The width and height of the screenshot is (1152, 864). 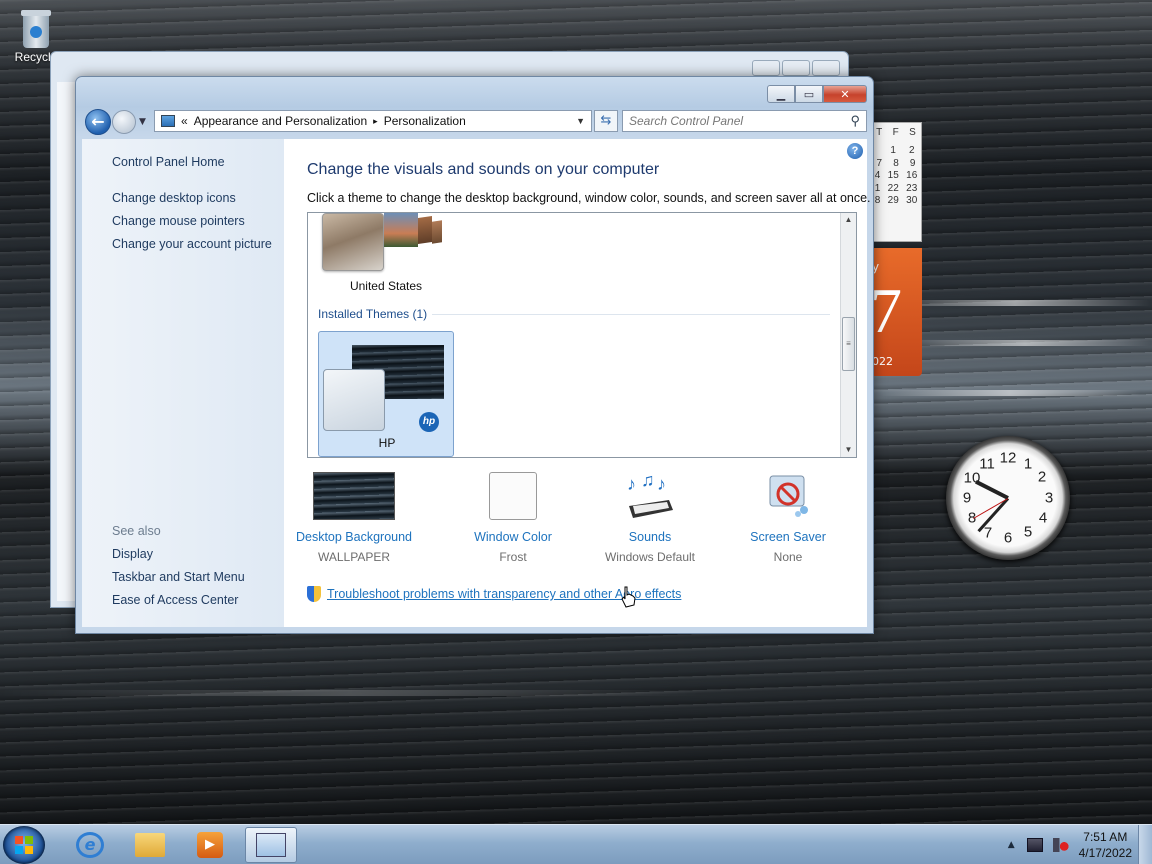 What do you see at coordinates (855, 121) in the screenshot?
I see `search-icon: ⚲` at bounding box center [855, 121].